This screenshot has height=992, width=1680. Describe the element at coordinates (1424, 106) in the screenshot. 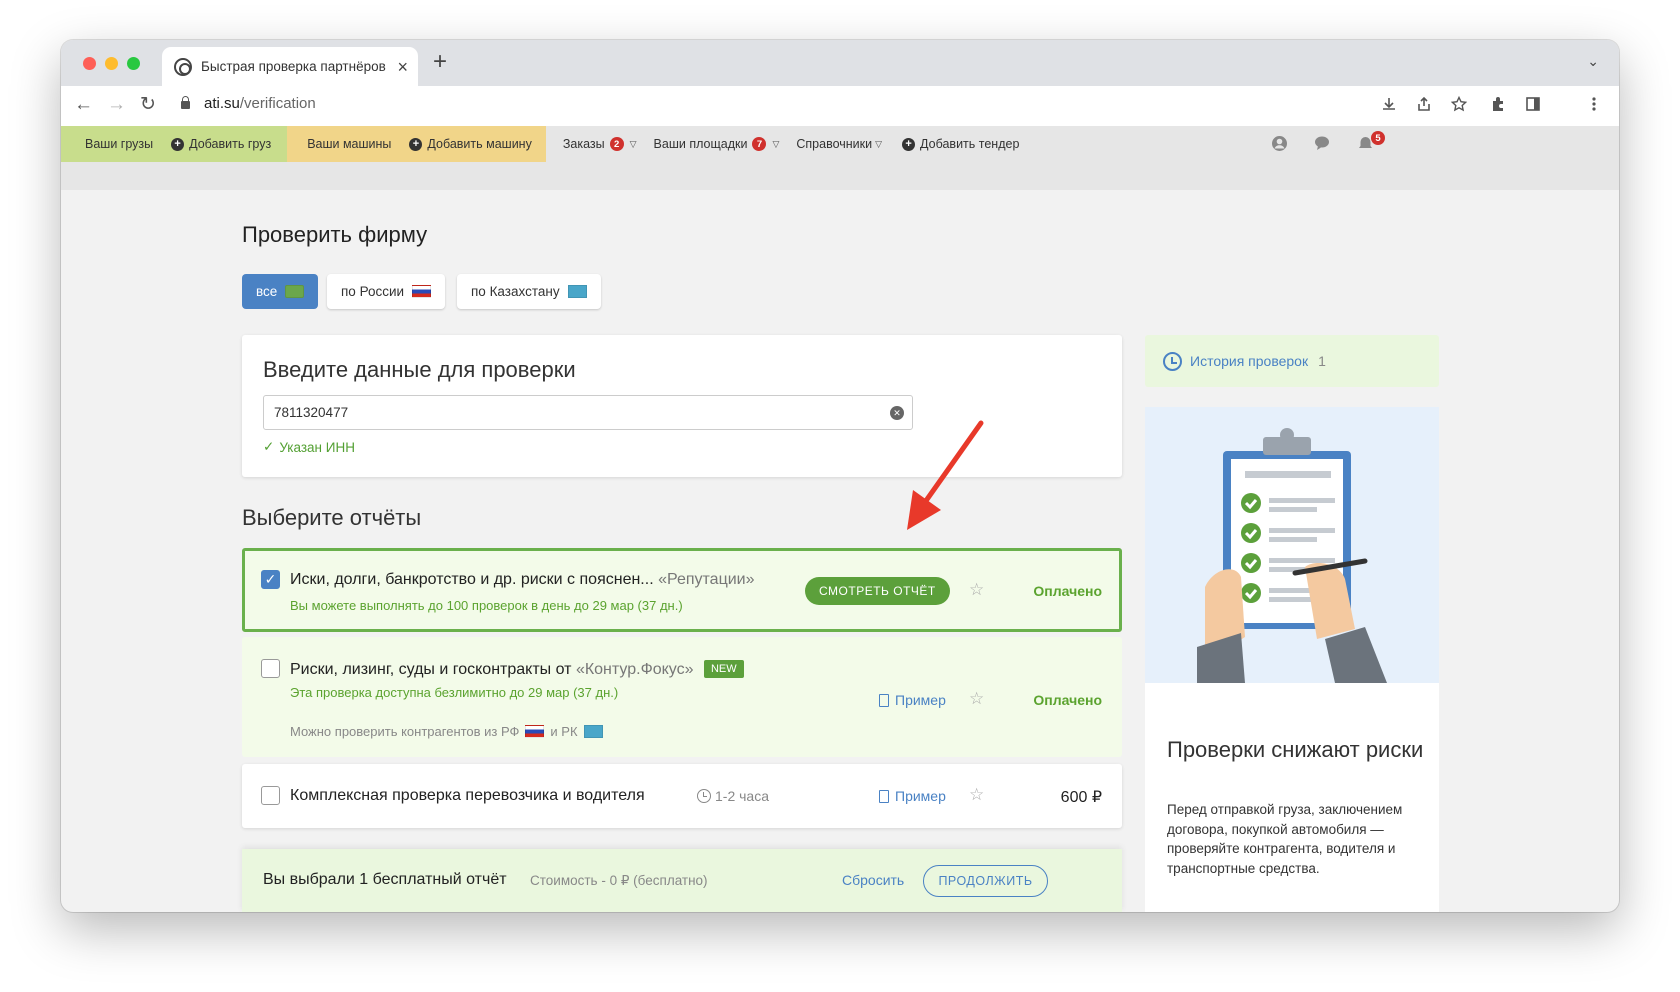

I see `share-icon` at that location.